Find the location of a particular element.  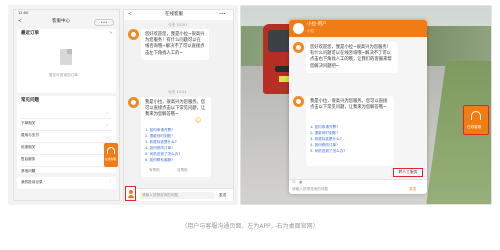

figure-caption: （用户与客服沟通页面，左为APP，右为桌面官网） is located at coordinates (250, 226).